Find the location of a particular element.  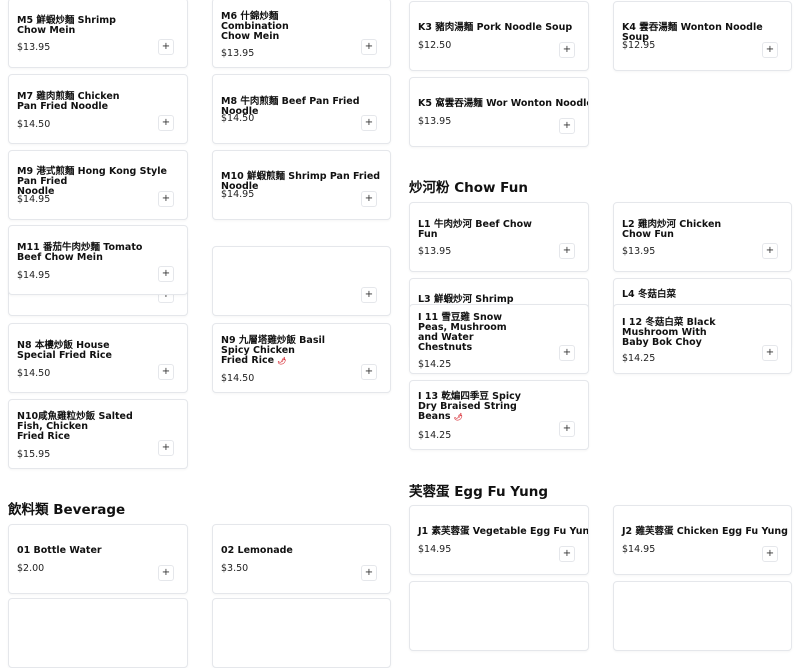

item-price: $12.95 is located at coordinates (639, 45).